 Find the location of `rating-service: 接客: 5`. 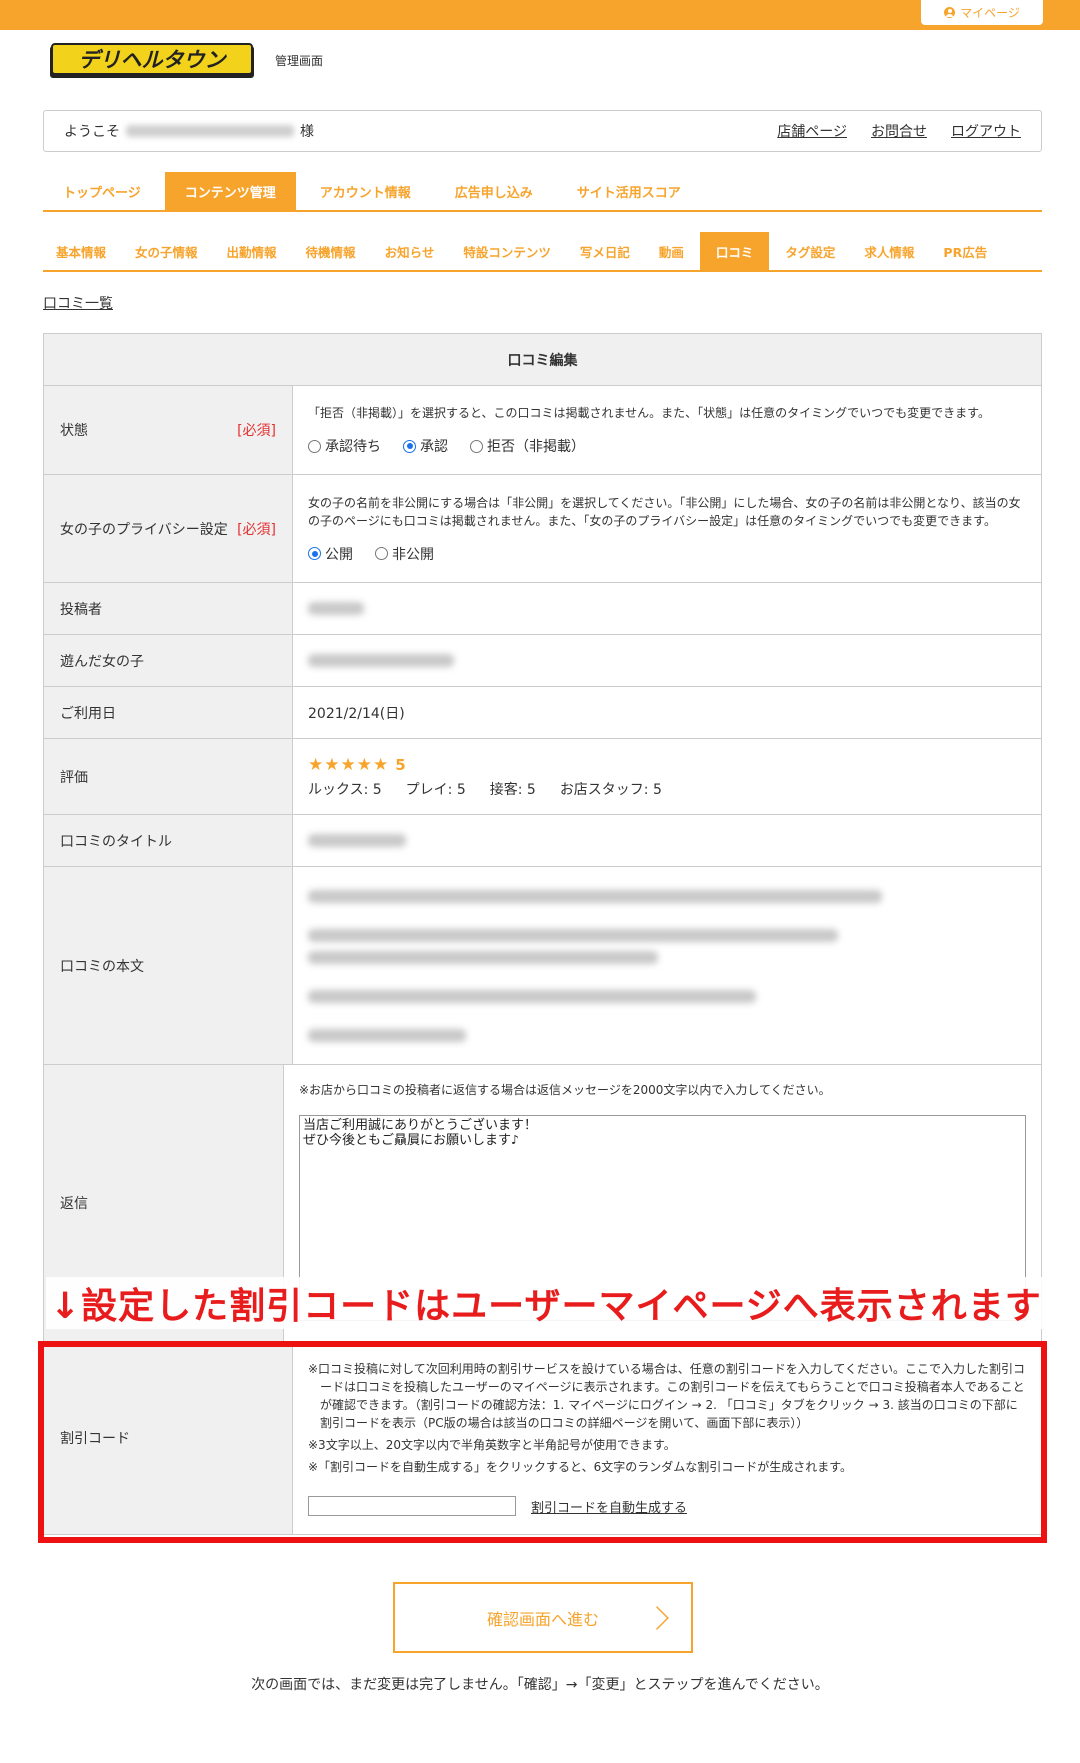

rating-service: 接客: 5 is located at coordinates (512, 789).